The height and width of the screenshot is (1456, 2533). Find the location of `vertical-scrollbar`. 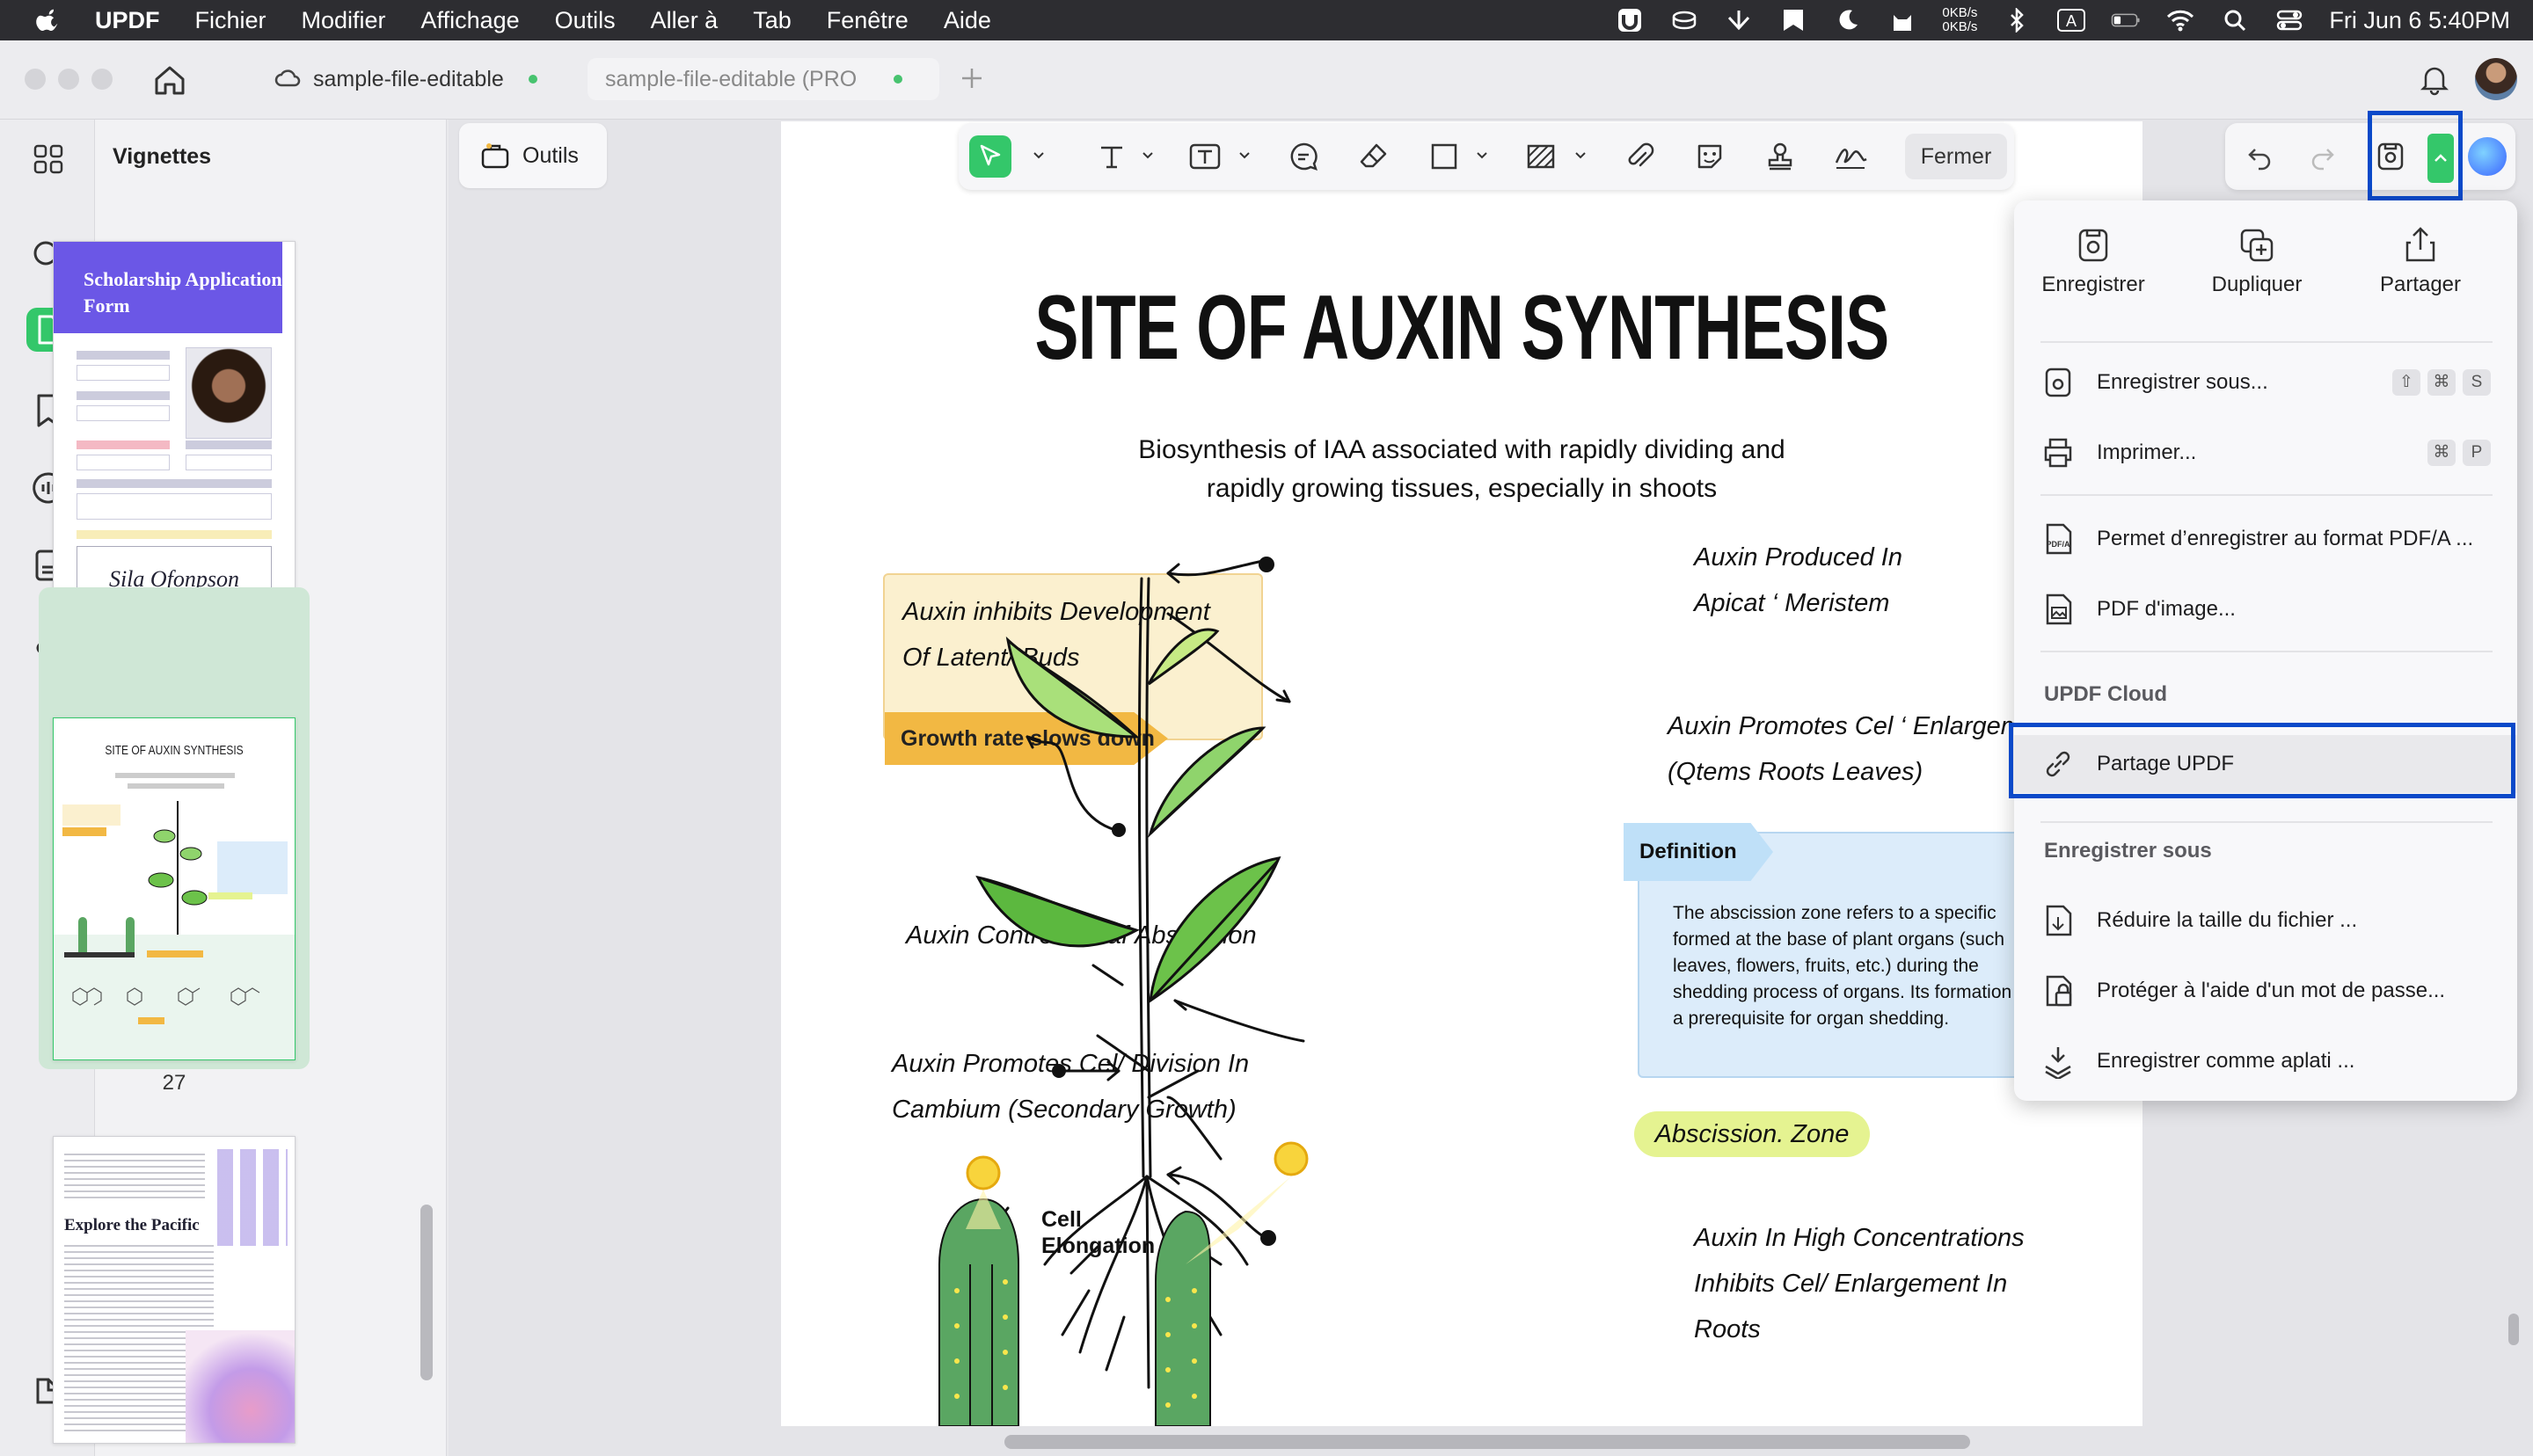

vertical-scrollbar is located at coordinates (2514, 1329).